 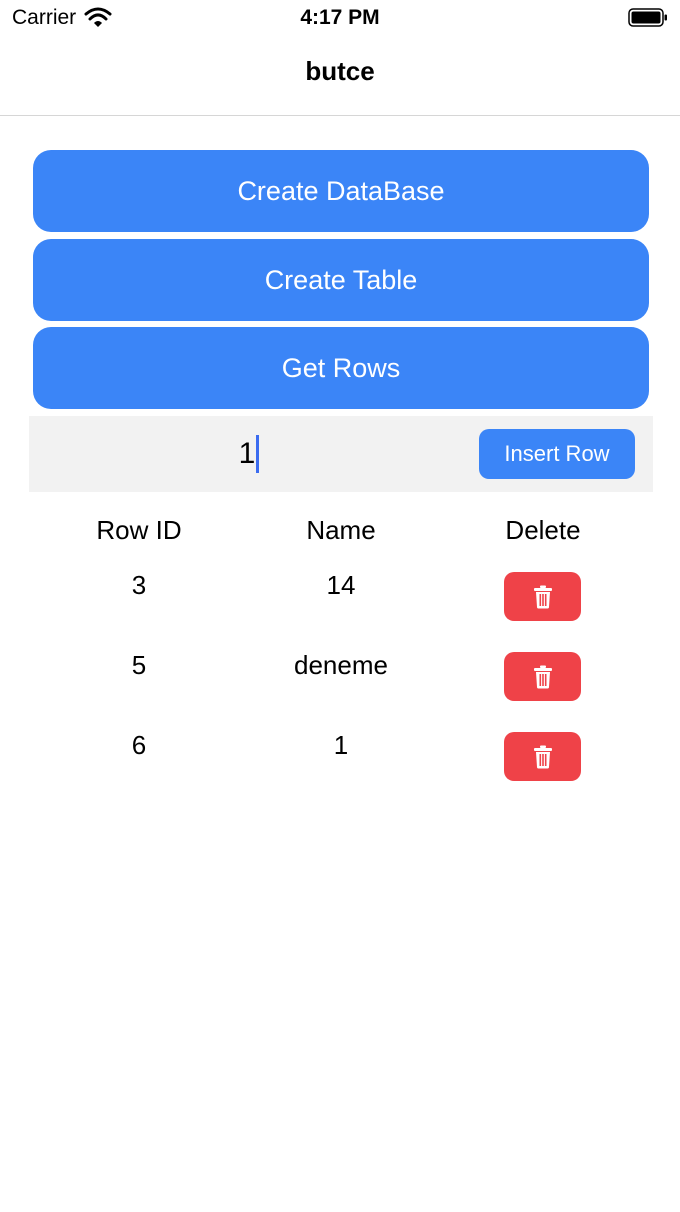 I want to click on header-delete: Delete, so click(x=543, y=530).